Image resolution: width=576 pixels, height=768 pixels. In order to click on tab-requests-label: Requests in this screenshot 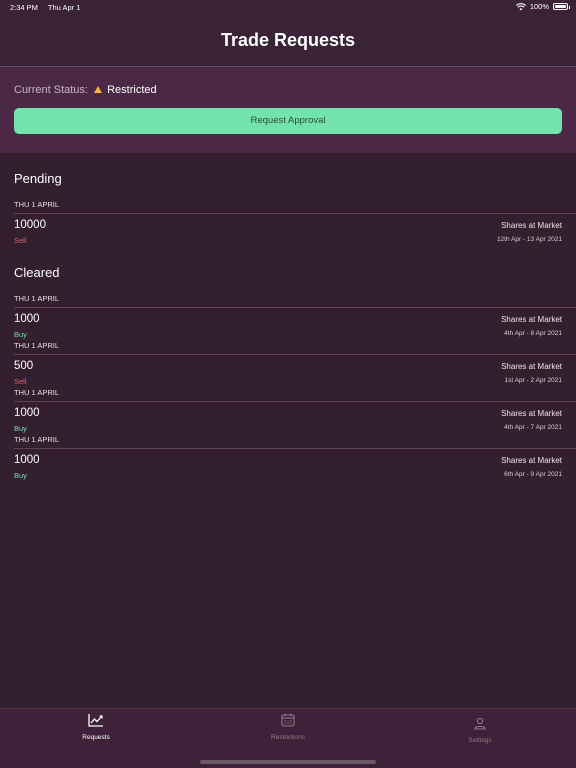, I will do `click(96, 737)`.